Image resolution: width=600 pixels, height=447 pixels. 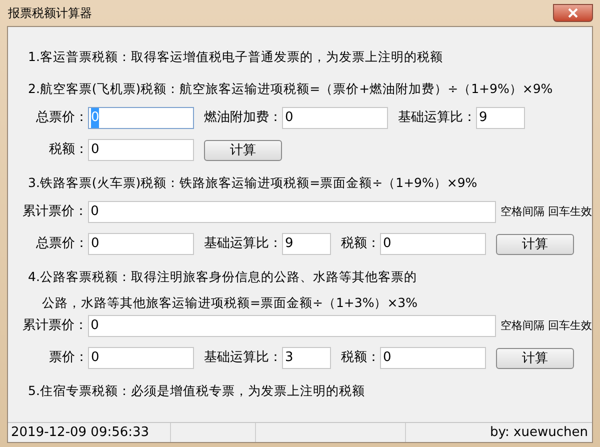 I want to click on status-author: by: xuewuchen, so click(x=539, y=433).